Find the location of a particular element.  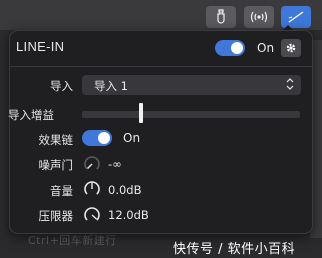

volume-knob-icon is located at coordinates (92, 189).